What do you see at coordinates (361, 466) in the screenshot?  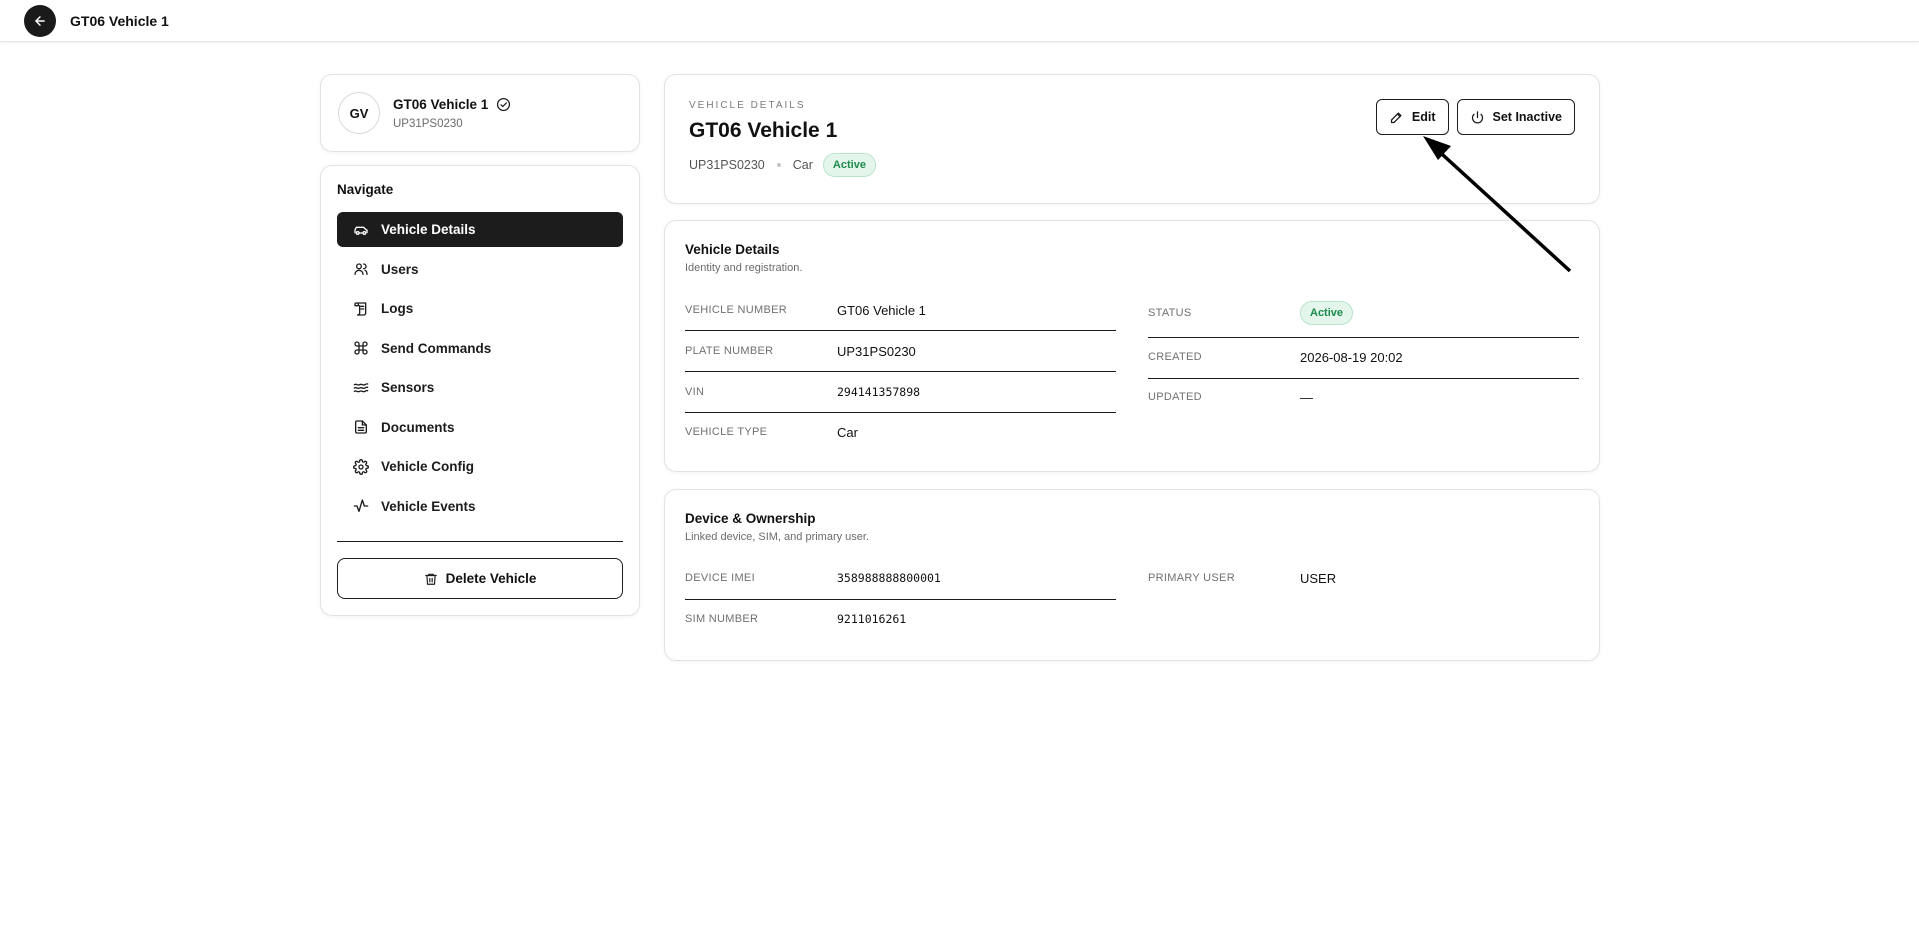 I see `gear-icon` at bounding box center [361, 466].